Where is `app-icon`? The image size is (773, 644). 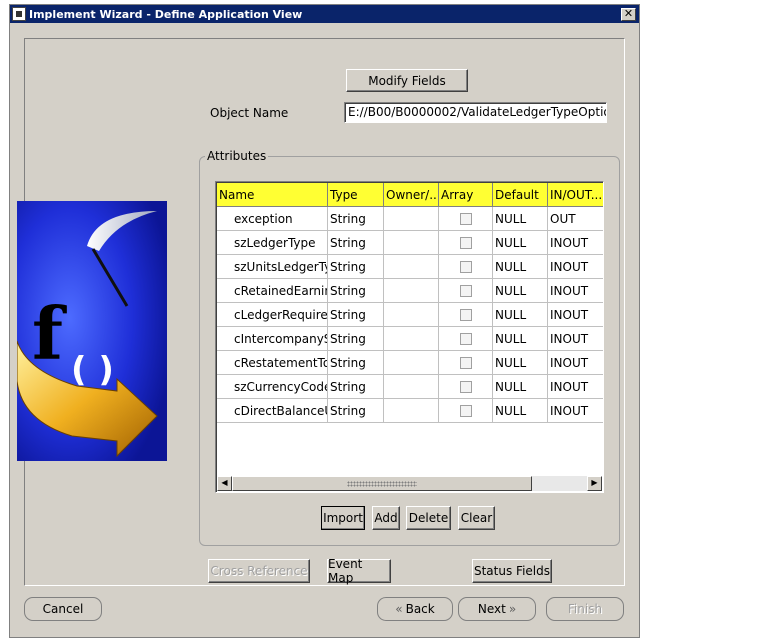 app-icon is located at coordinates (19, 14).